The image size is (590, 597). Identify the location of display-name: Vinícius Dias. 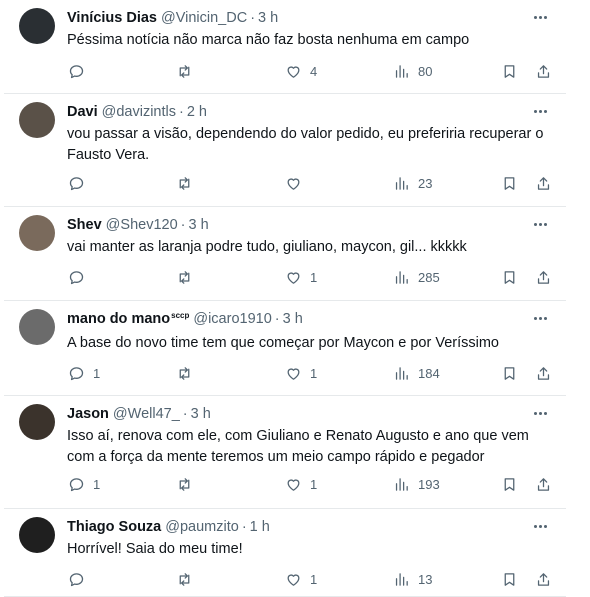
(112, 18).